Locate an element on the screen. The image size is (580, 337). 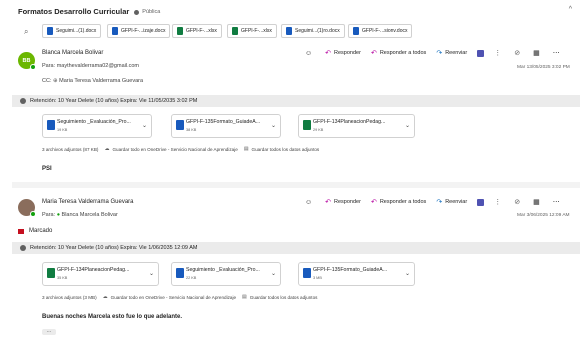
recipient: Blanca Marcela Bolivar is located at coordinates (90, 215).